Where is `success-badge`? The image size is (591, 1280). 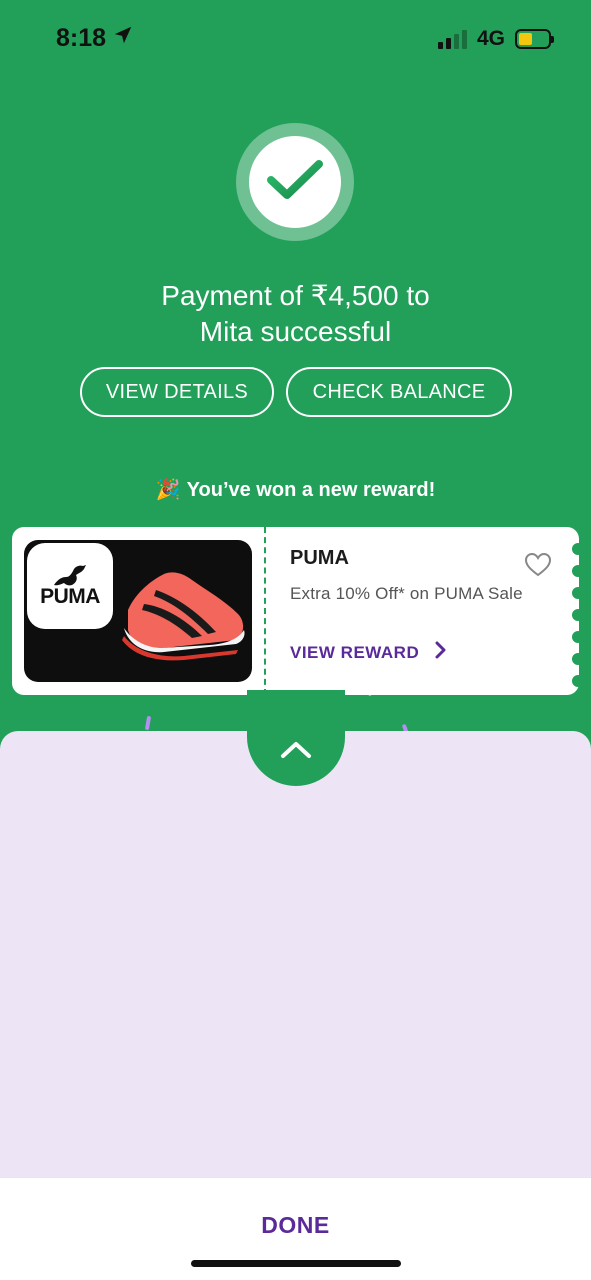
success-badge is located at coordinates (295, 182).